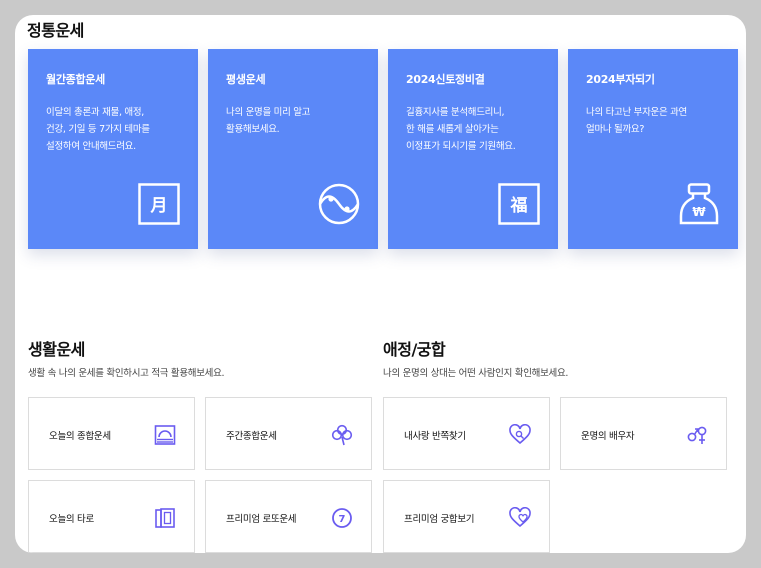 This screenshot has width=761, height=568. Describe the element at coordinates (55, 30) in the screenshot. I see `section-title-fortune: 정통운세` at that location.